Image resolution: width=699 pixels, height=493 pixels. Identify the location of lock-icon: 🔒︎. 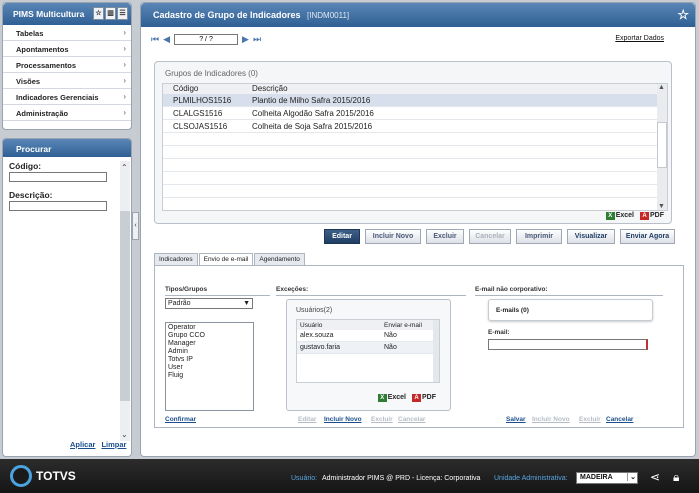
(676, 477).